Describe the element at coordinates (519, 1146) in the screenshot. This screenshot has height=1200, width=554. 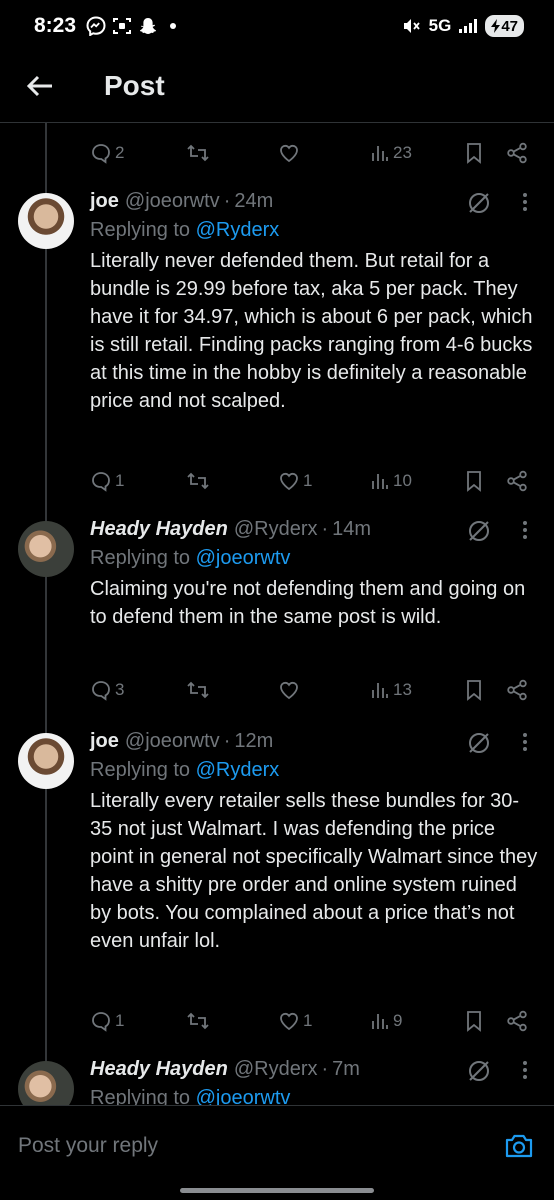
I see `camera-button` at that location.